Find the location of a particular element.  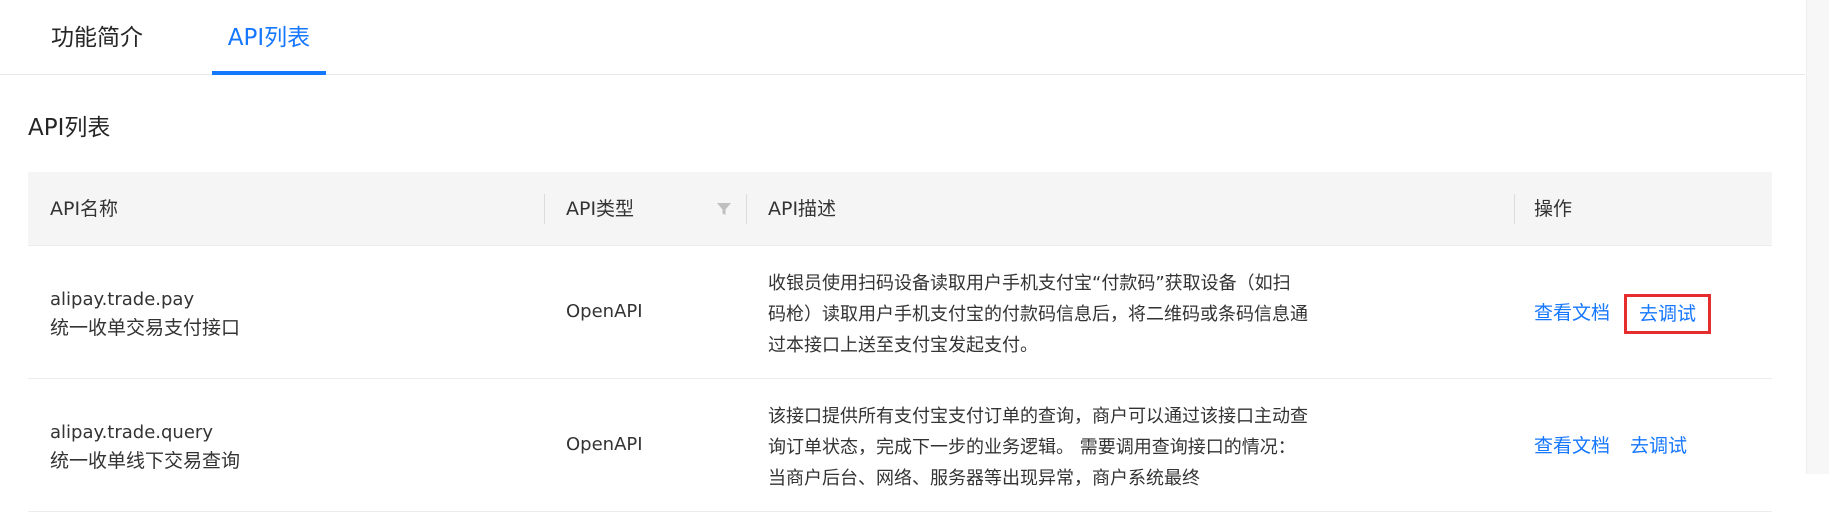

api-id: alipay.trade.query is located at coordinates (131, 432).